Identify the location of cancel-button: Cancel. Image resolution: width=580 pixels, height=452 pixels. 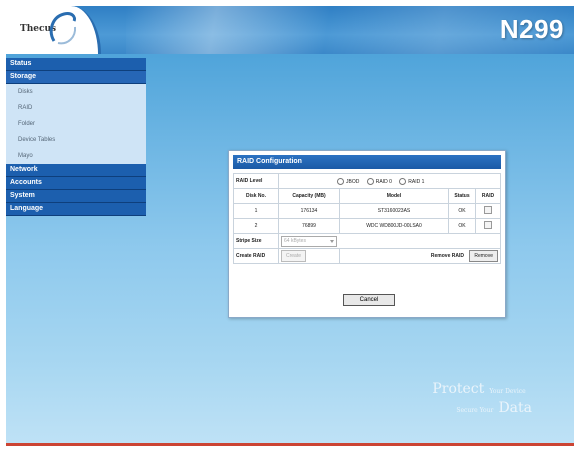
(369, 300).